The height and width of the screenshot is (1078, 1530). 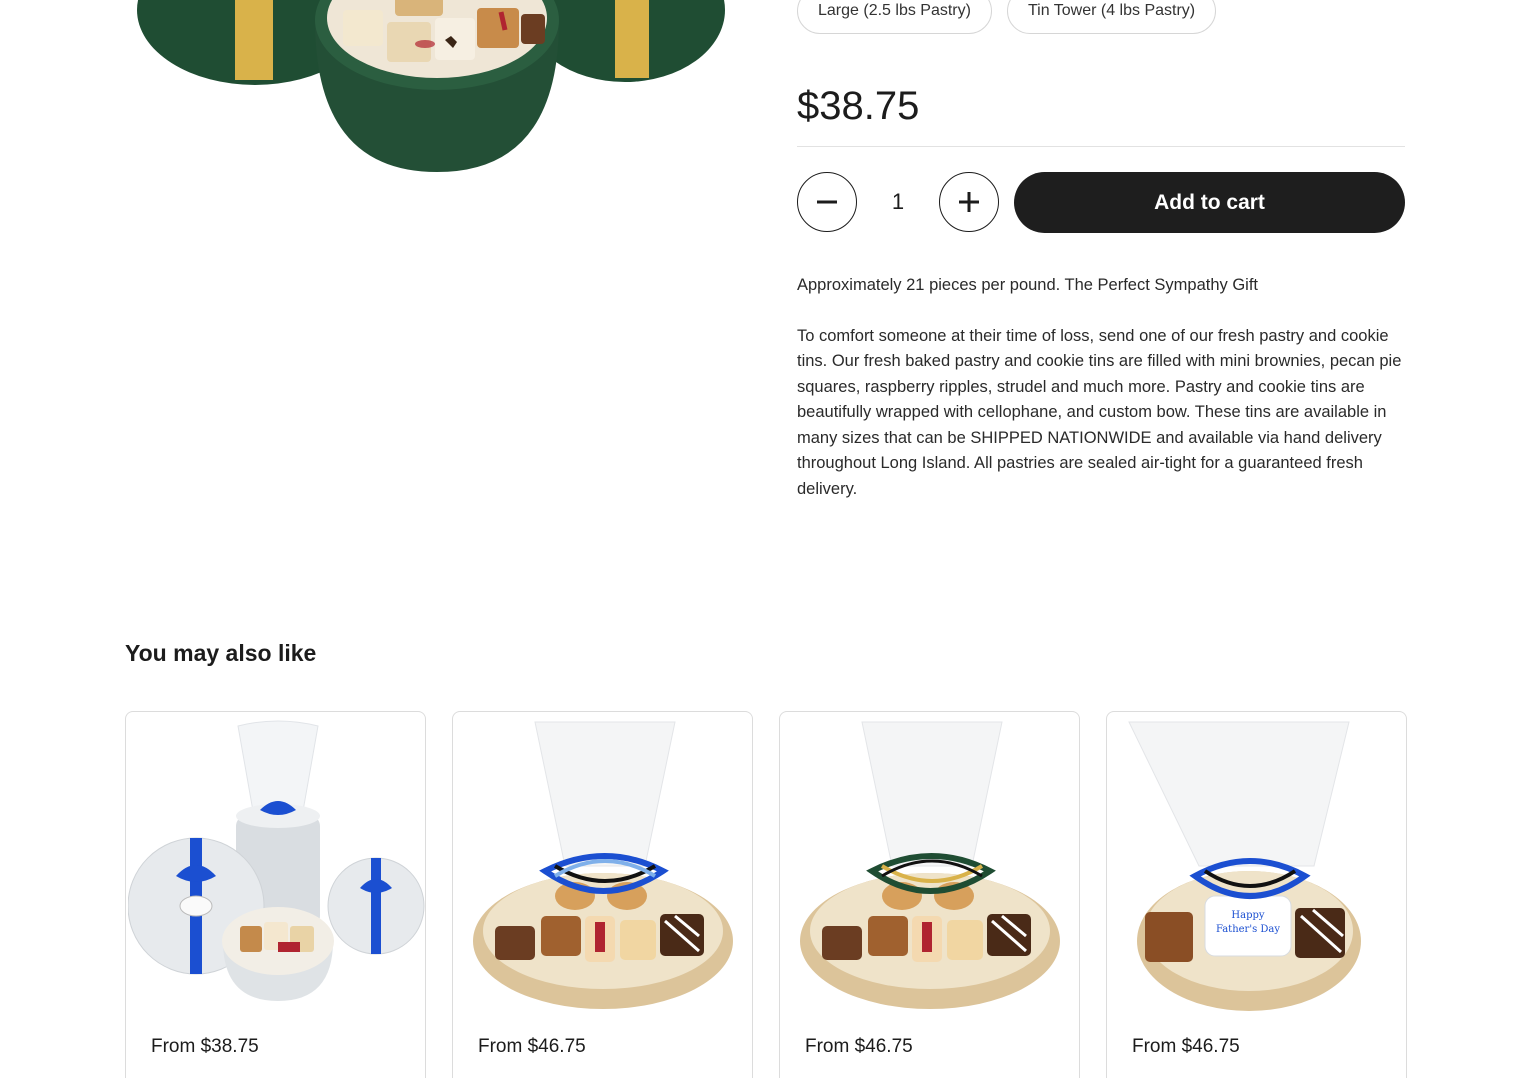 I want to click on related-product-price: From $38.75, so click(x=205, y=1046).